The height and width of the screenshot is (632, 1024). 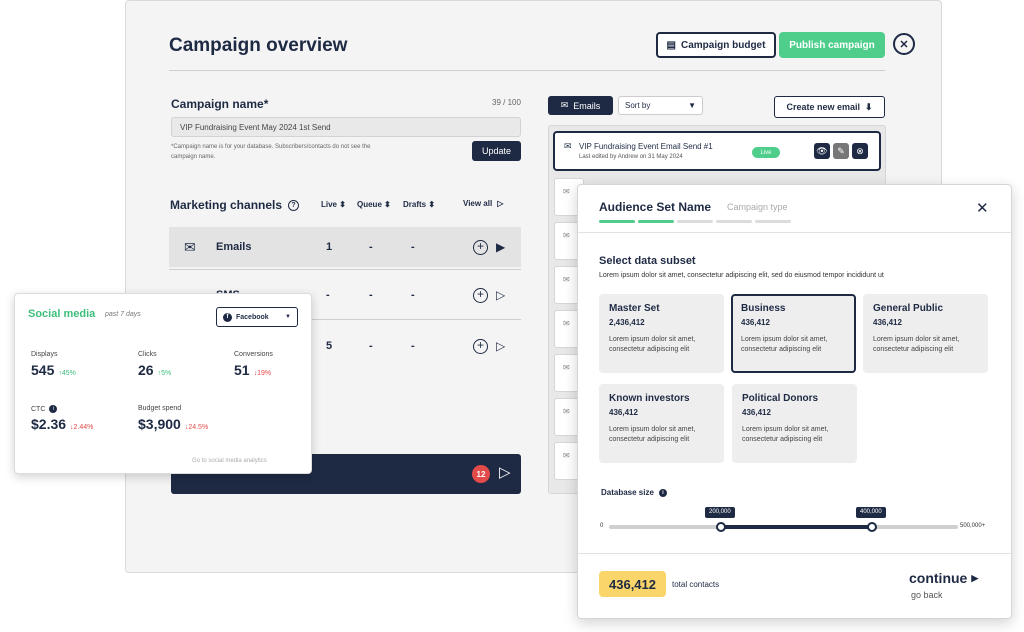 I want to click on social-analytics-link: Go to social media analytics, so click(x=229, y=461).